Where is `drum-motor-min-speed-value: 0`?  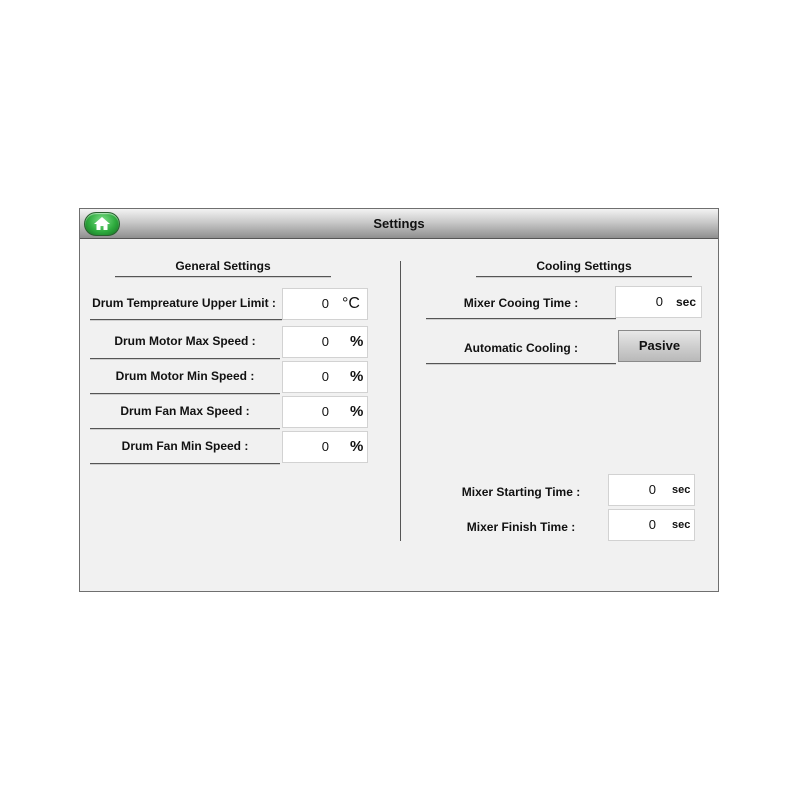
drum-motor-min-speed-value: 0 is located at coordinates (325, 376).